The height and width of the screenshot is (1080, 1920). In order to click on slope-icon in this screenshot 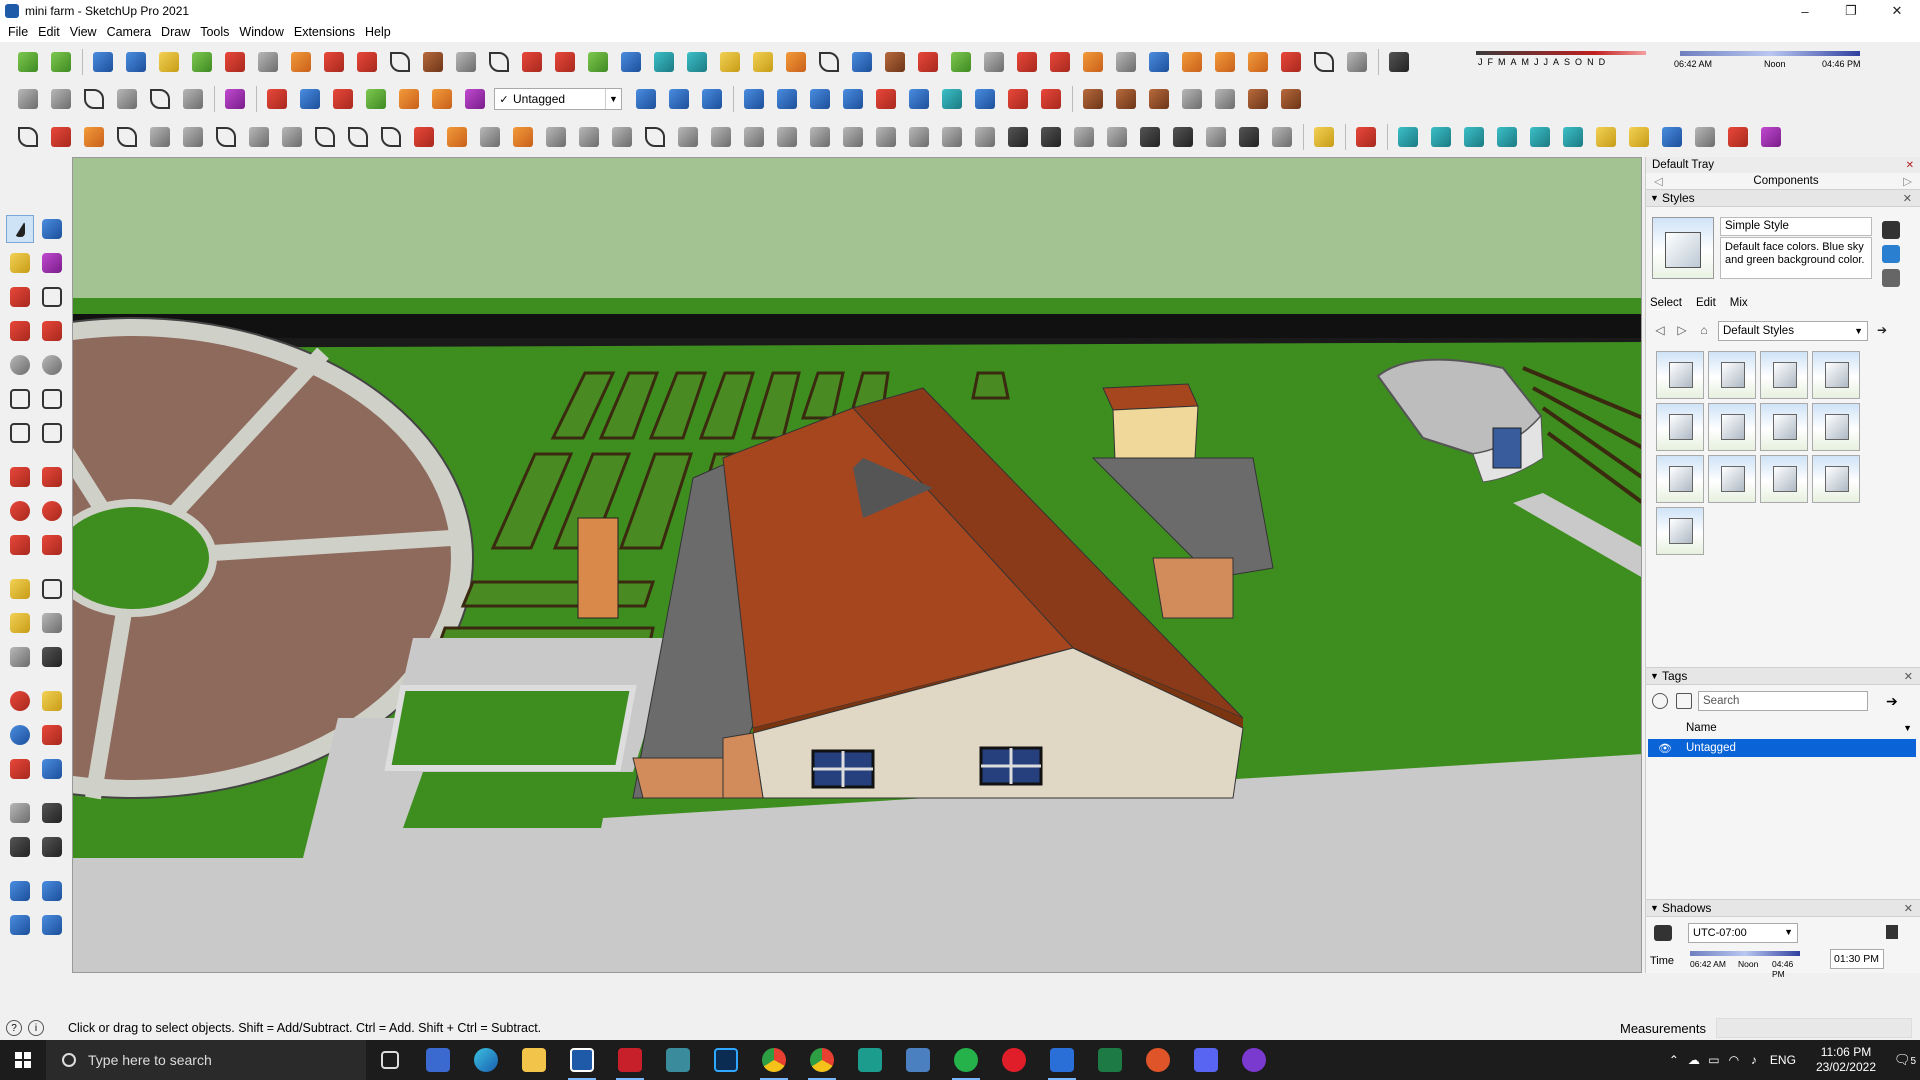, I will do `click(753, 137)`.